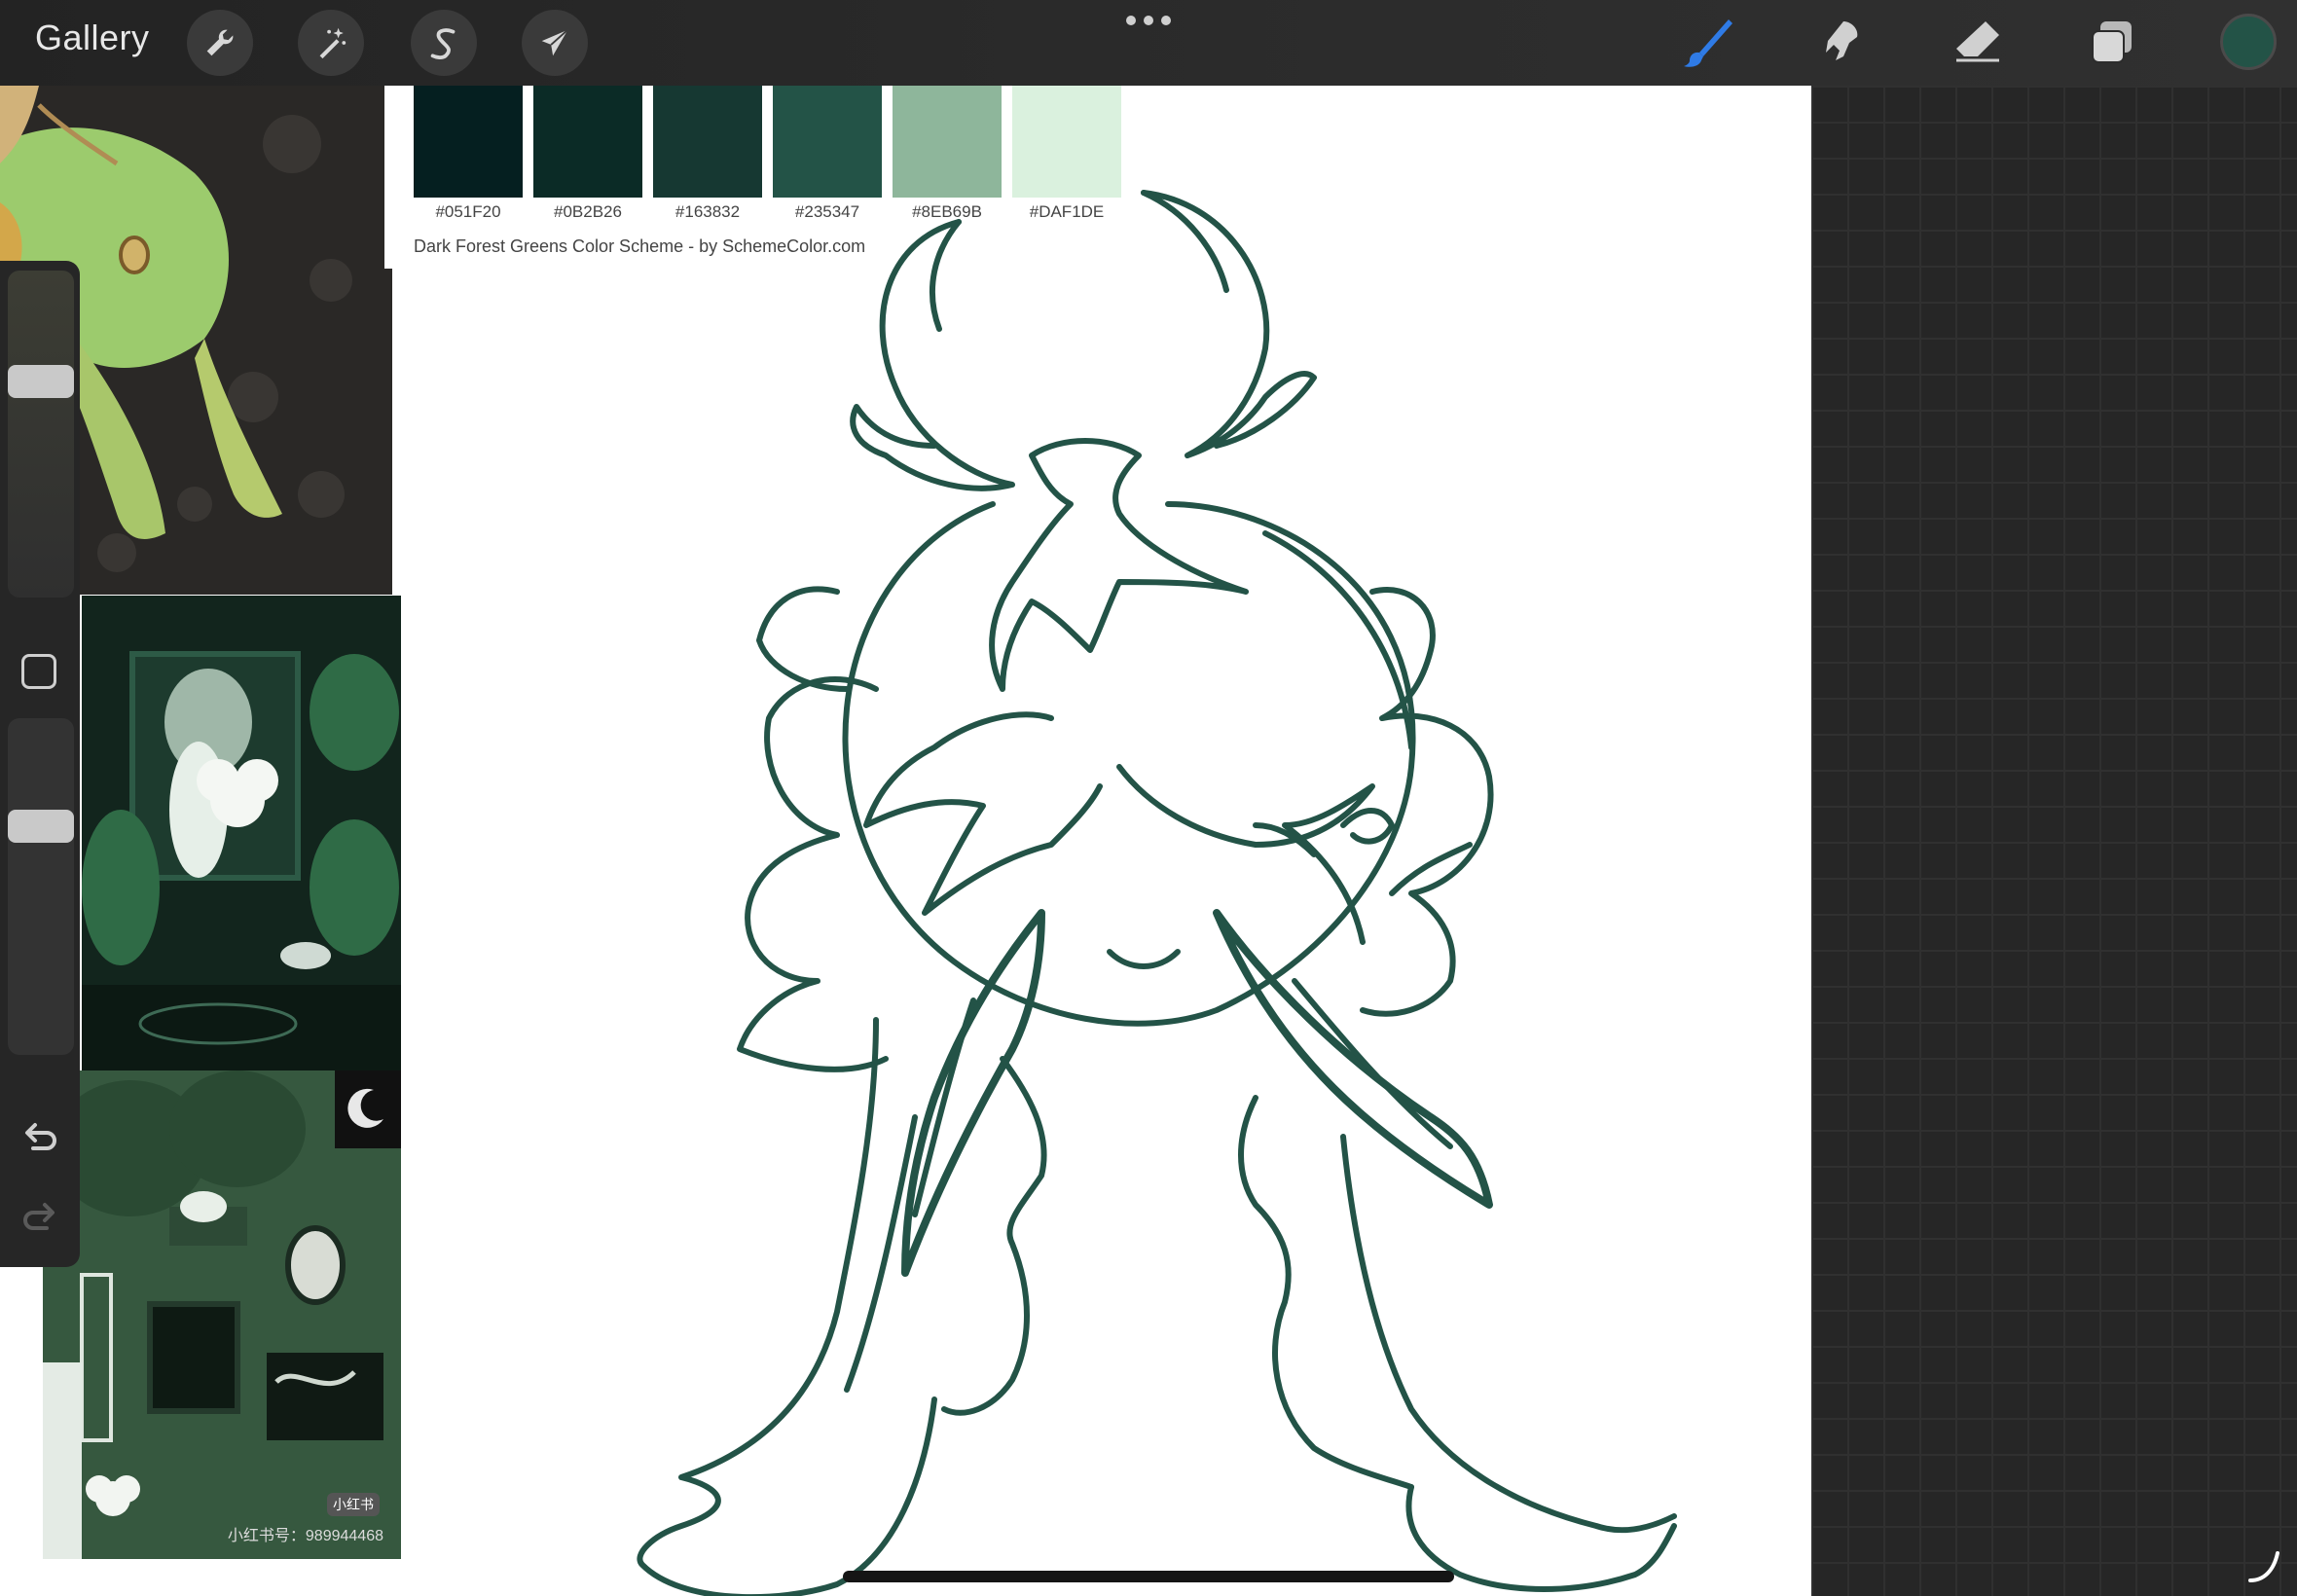 This screenshot has height=1596, width=2297. What do you see at coordinates (41, 886) in the screenshot?
I see `opacity-slider` at bounding box center [41, 886].